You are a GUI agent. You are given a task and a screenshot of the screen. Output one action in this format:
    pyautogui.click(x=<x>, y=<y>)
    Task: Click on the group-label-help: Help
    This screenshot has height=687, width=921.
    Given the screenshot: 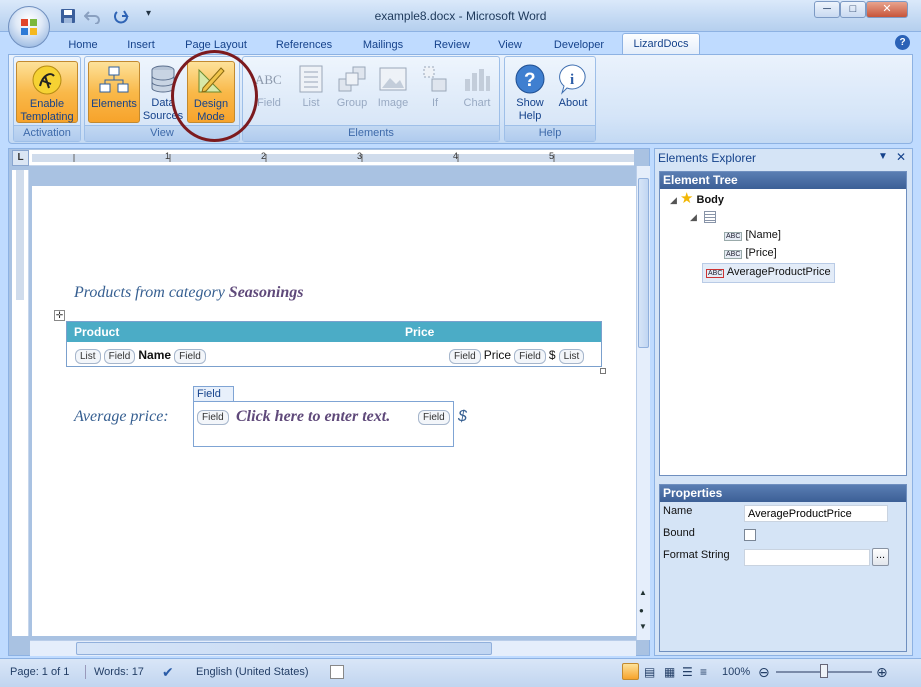 What is the action you would take?
    pyautogui.click(x=550, y=133)
    